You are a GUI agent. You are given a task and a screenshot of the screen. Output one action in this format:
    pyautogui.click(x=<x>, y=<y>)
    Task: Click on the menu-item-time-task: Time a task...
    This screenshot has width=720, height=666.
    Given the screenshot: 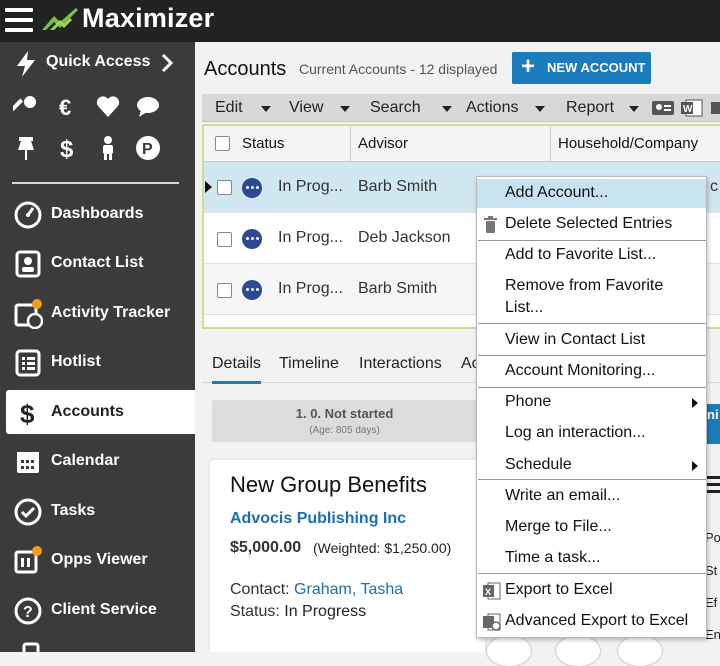 What is the action you would take?
    pyautogui.click(x=591, y=560)
    